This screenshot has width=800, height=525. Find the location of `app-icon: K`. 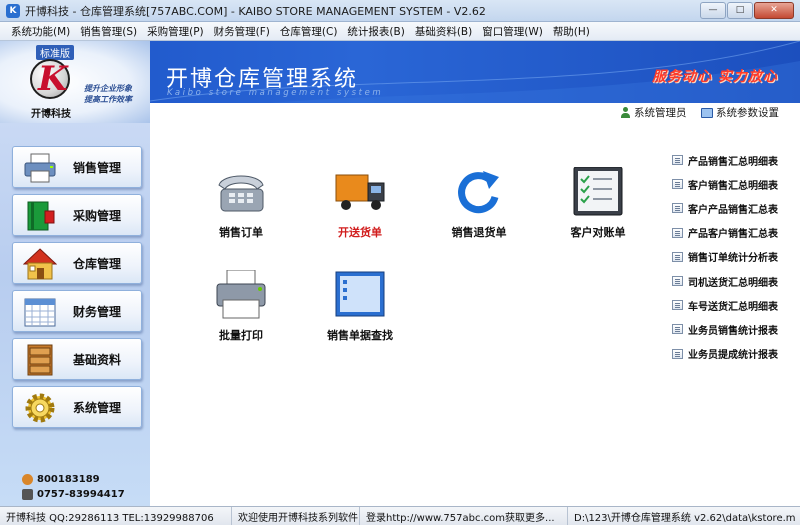

app-icon: K is located at coordinates (13, 10).